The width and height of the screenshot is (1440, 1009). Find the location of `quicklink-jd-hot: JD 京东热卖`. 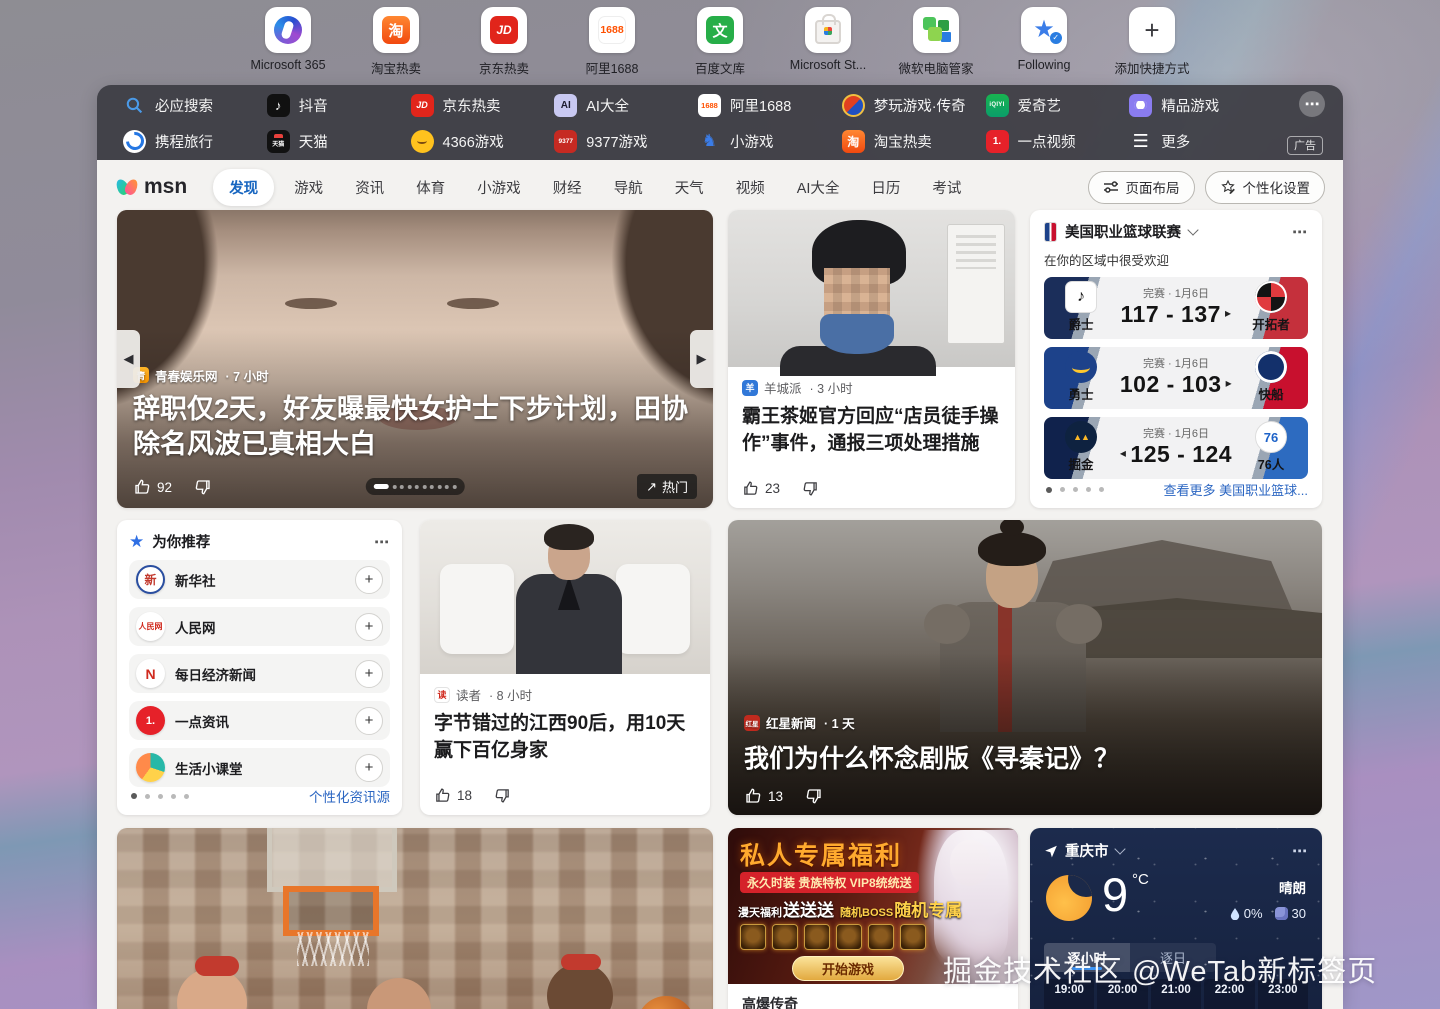

quicklink-jd-hot: JD 京东热卖 is located at coordinates (482, 105).